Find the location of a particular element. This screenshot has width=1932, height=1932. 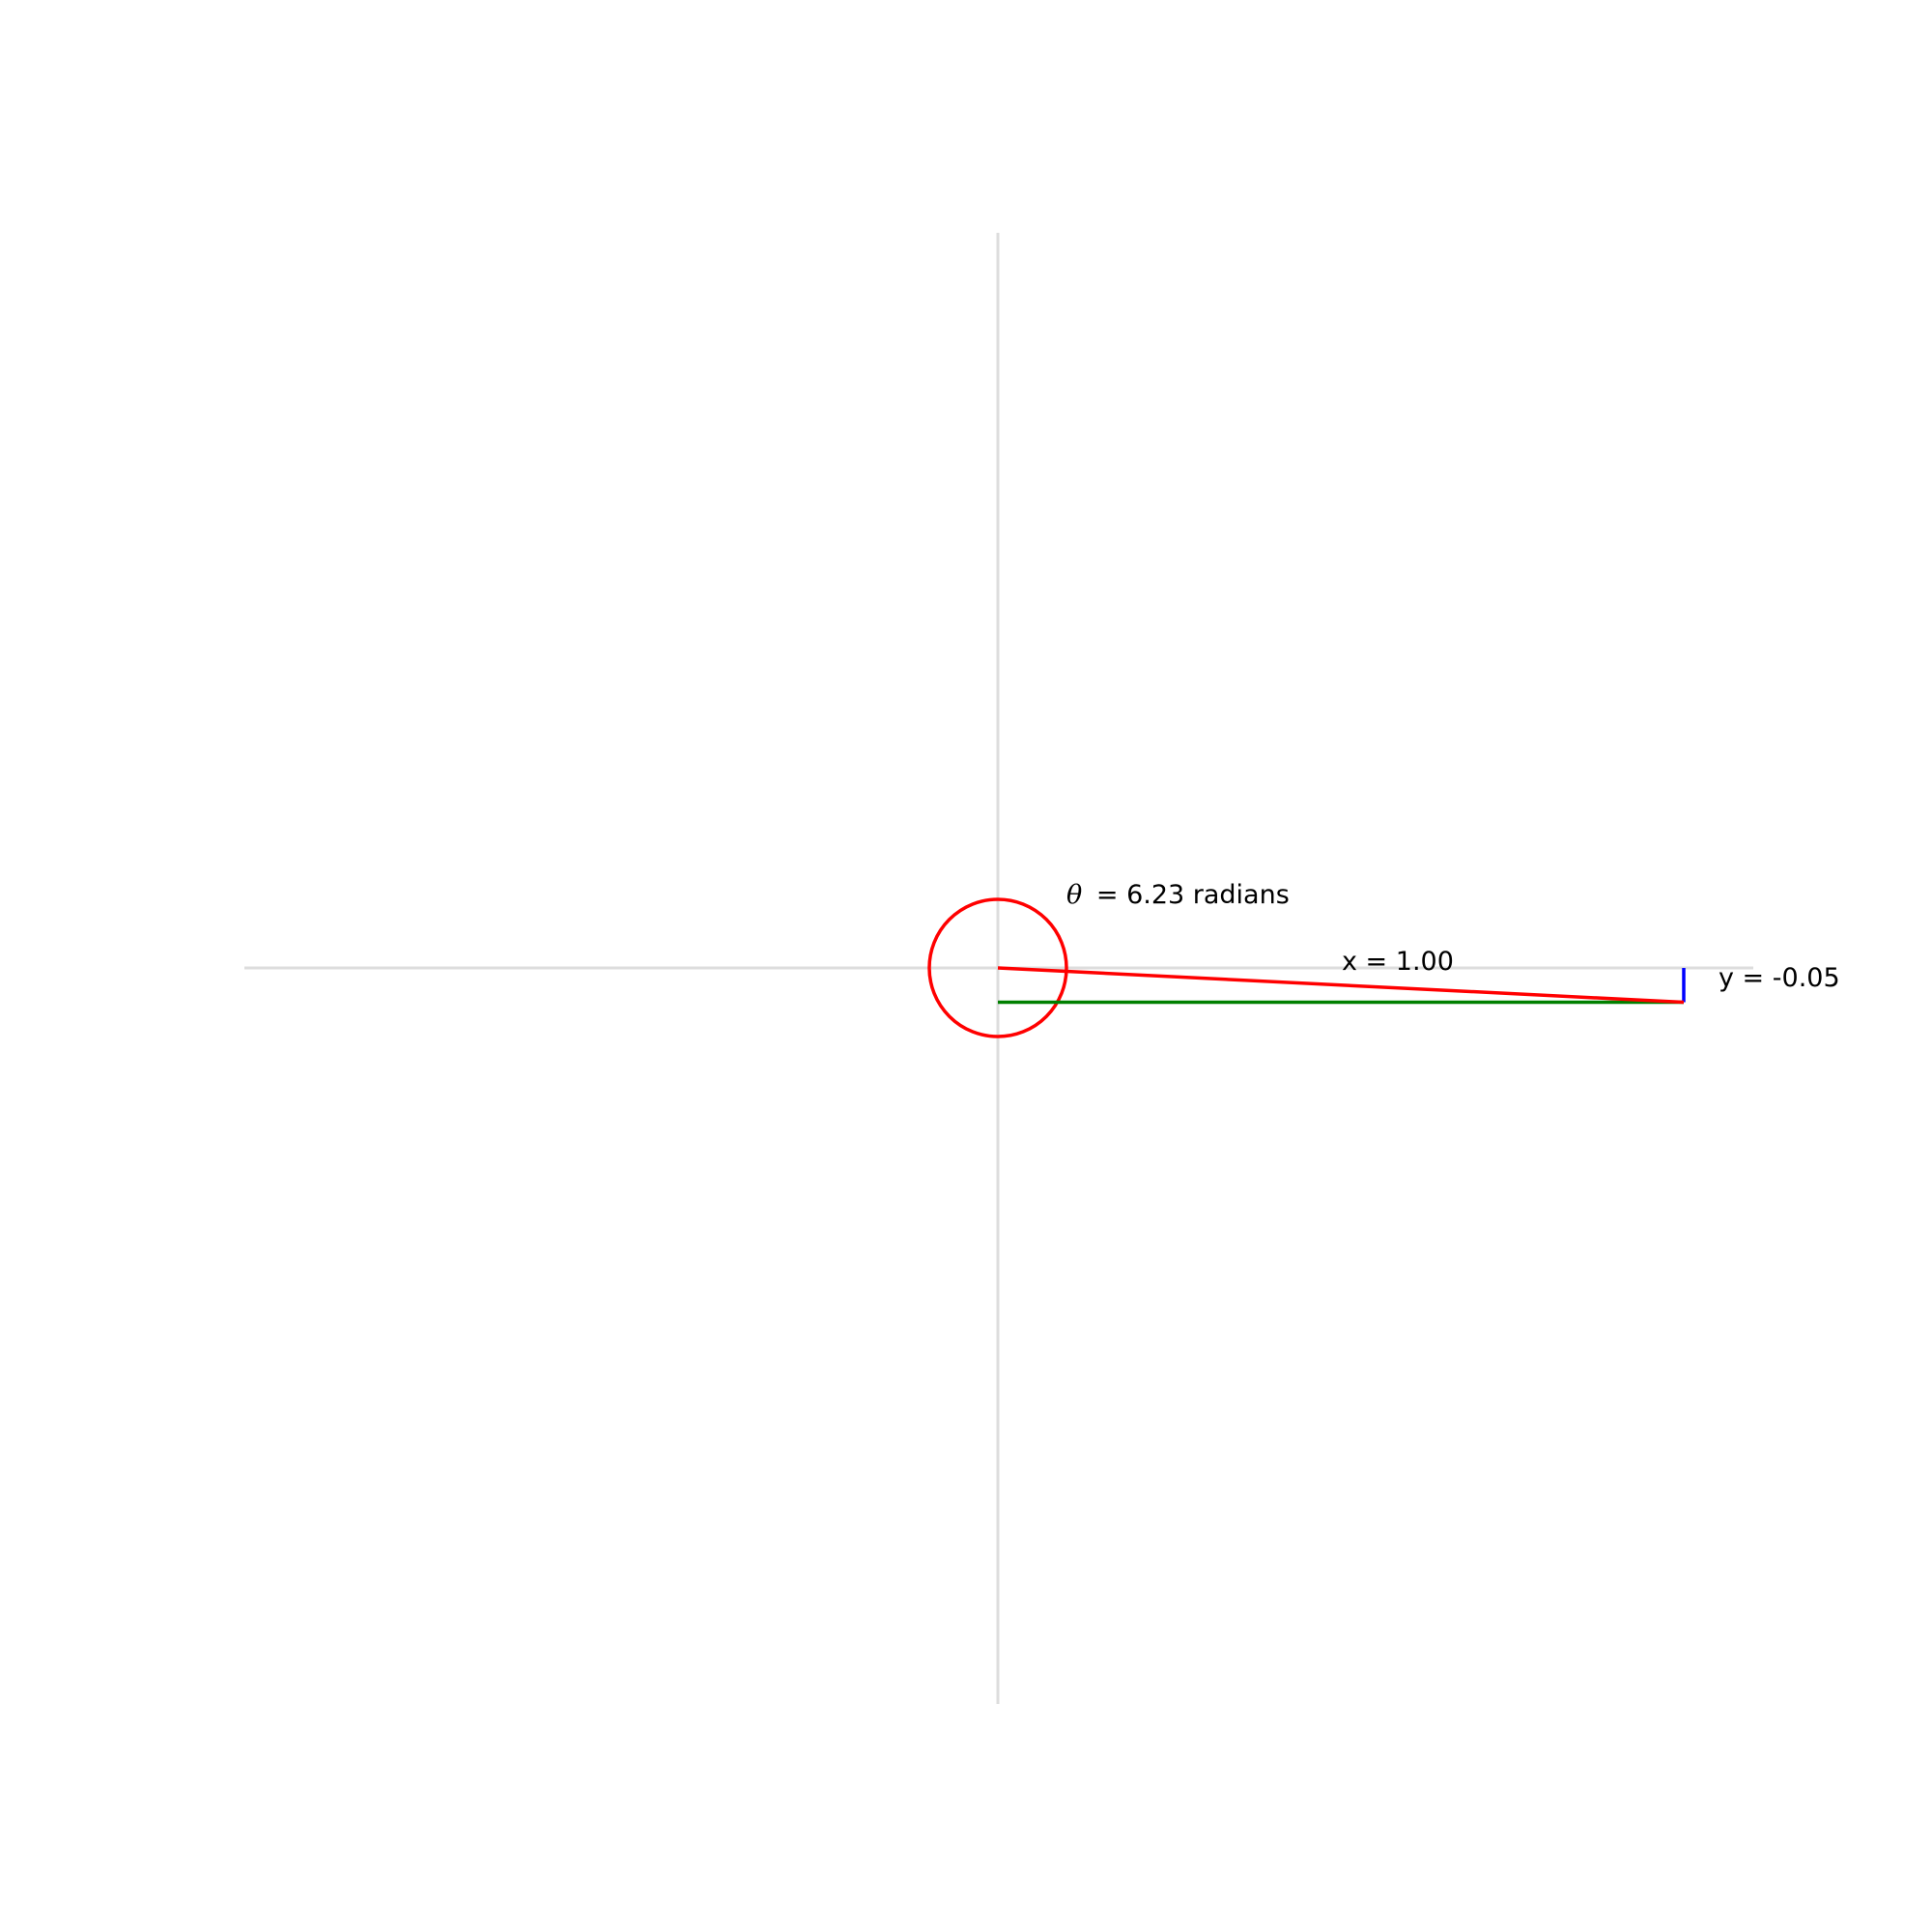

radius-line is located at coordinates (1341, 985).